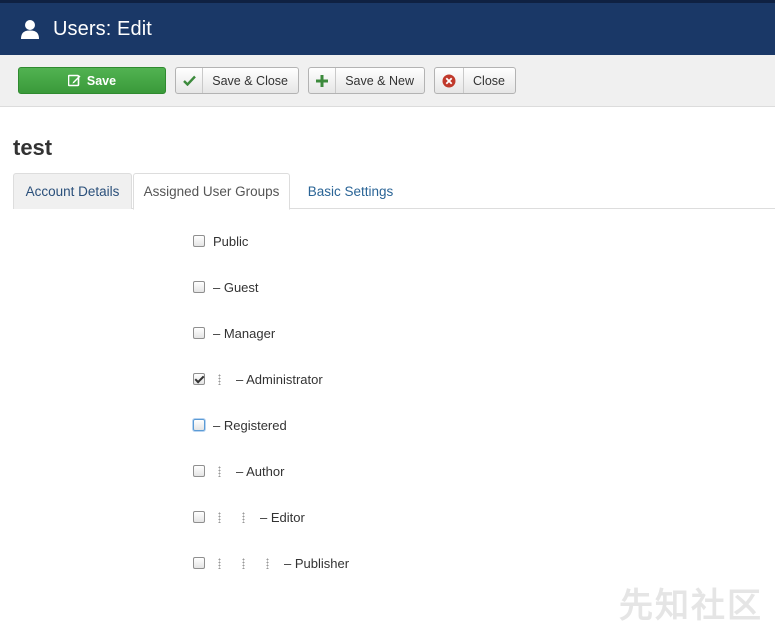  Describe the element at coordinates (199, 517) in the screenshot. I see `group-checkbox-editor` at that location.